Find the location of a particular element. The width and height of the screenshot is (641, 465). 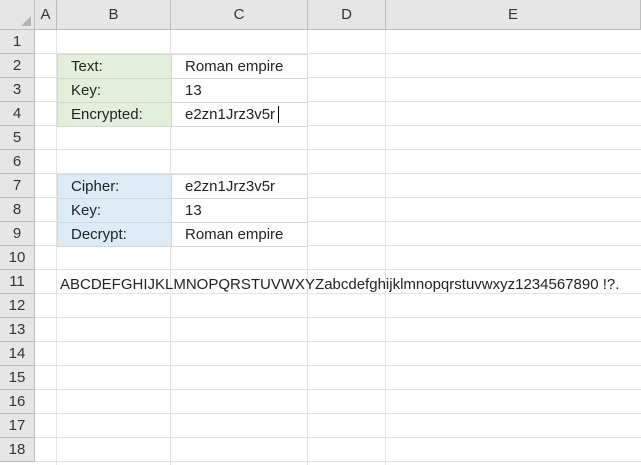

column-header-b: B is located at coordinates (114, 15).